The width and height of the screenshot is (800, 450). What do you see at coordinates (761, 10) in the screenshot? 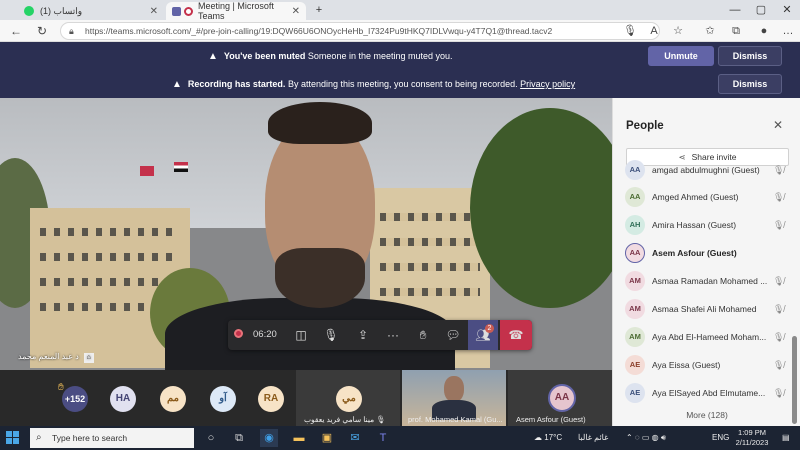
I see `maximize-icon: ▢` at bounding box center [761, 10].